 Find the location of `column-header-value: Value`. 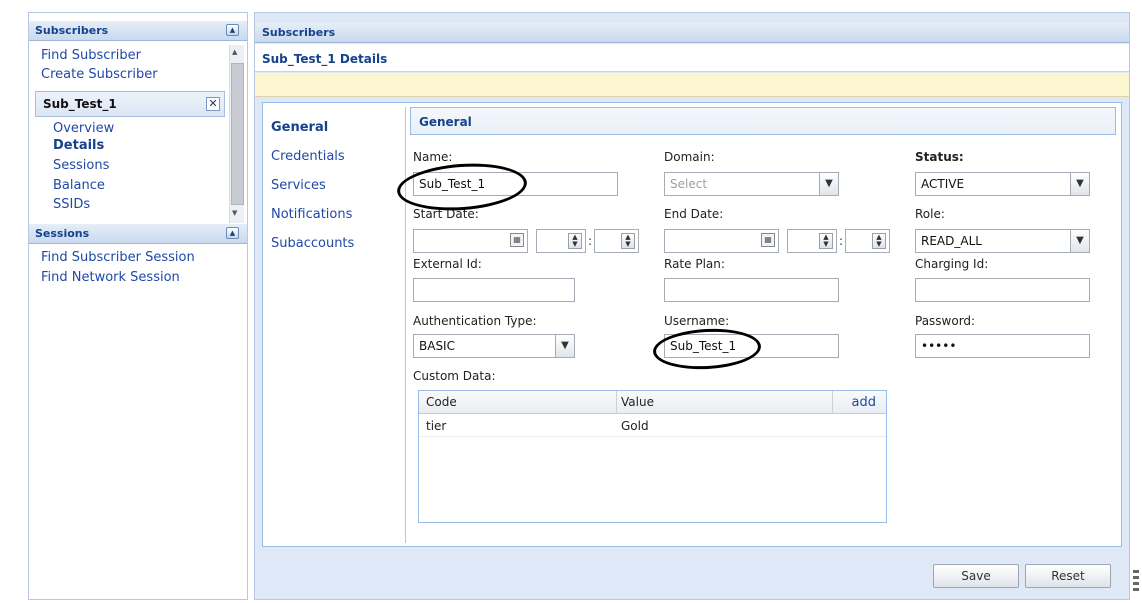

column-header-value: Value is located at coordinates (637, 402).